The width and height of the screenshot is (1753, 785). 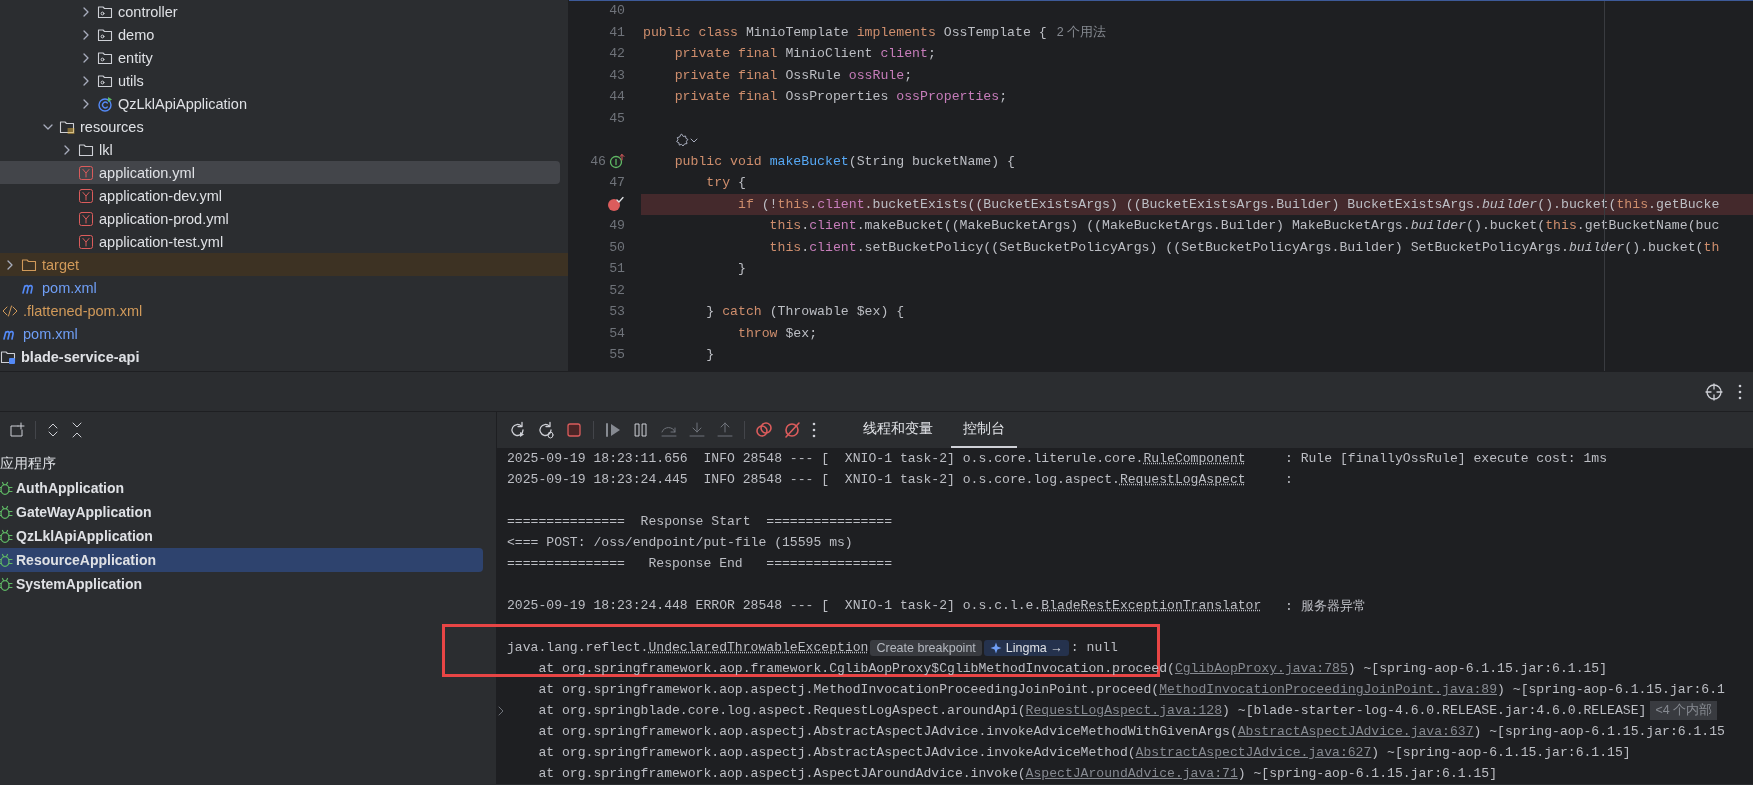 What do you see at coordinates (280, 356) in the screenshot?
I see `tree-item: blade-service-api` at bounding box center [280, 356].